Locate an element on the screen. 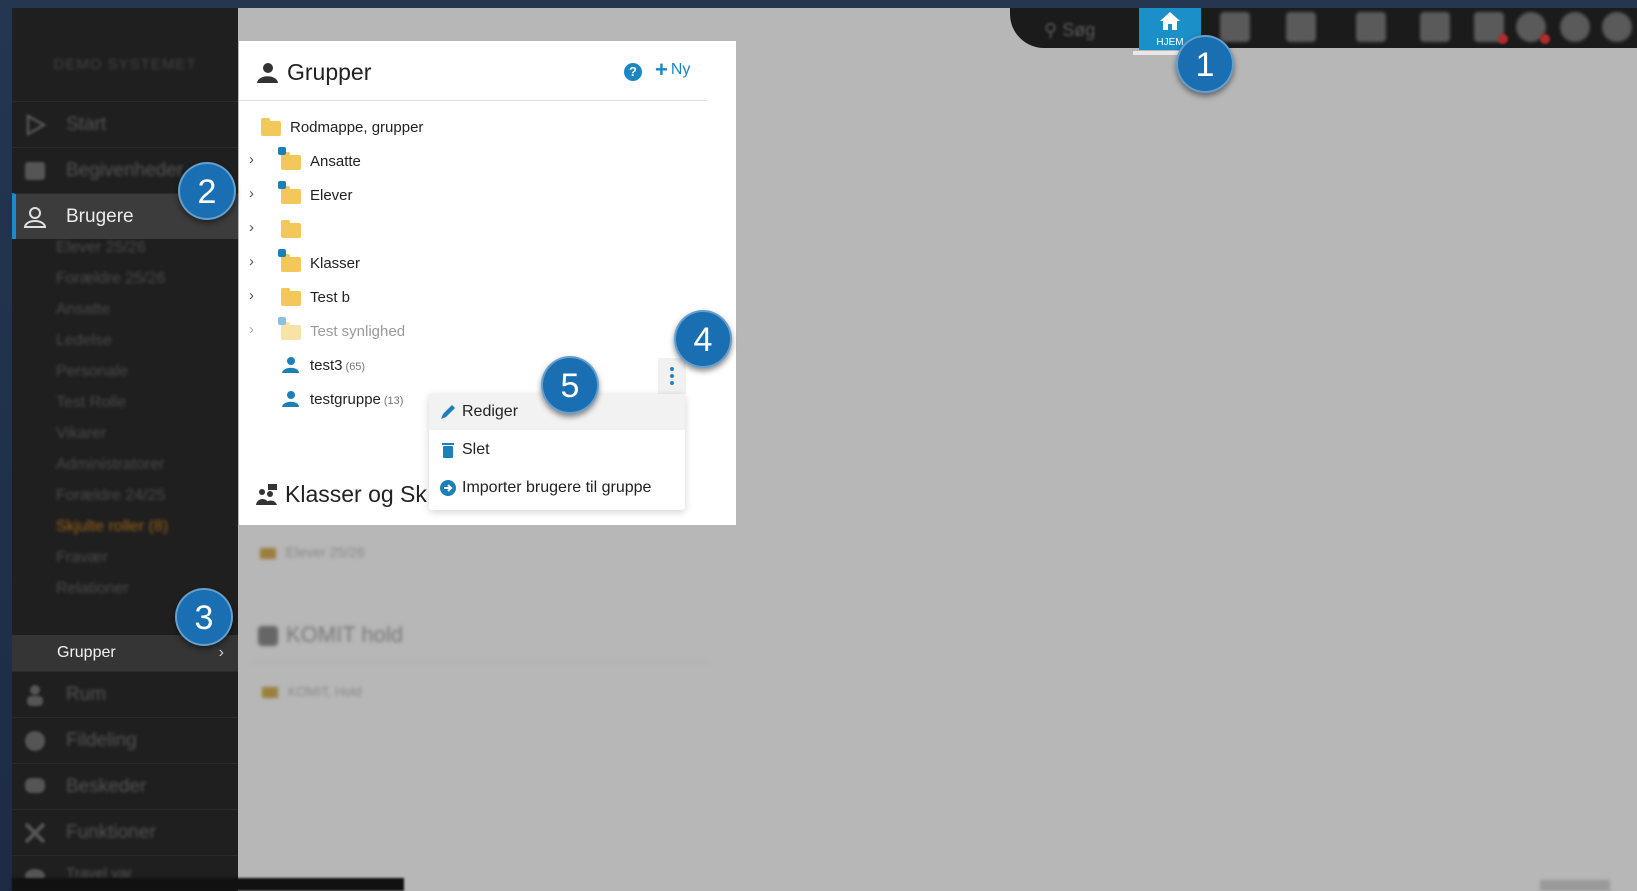  sub-item: Personale is located at coordinates (92, 372).